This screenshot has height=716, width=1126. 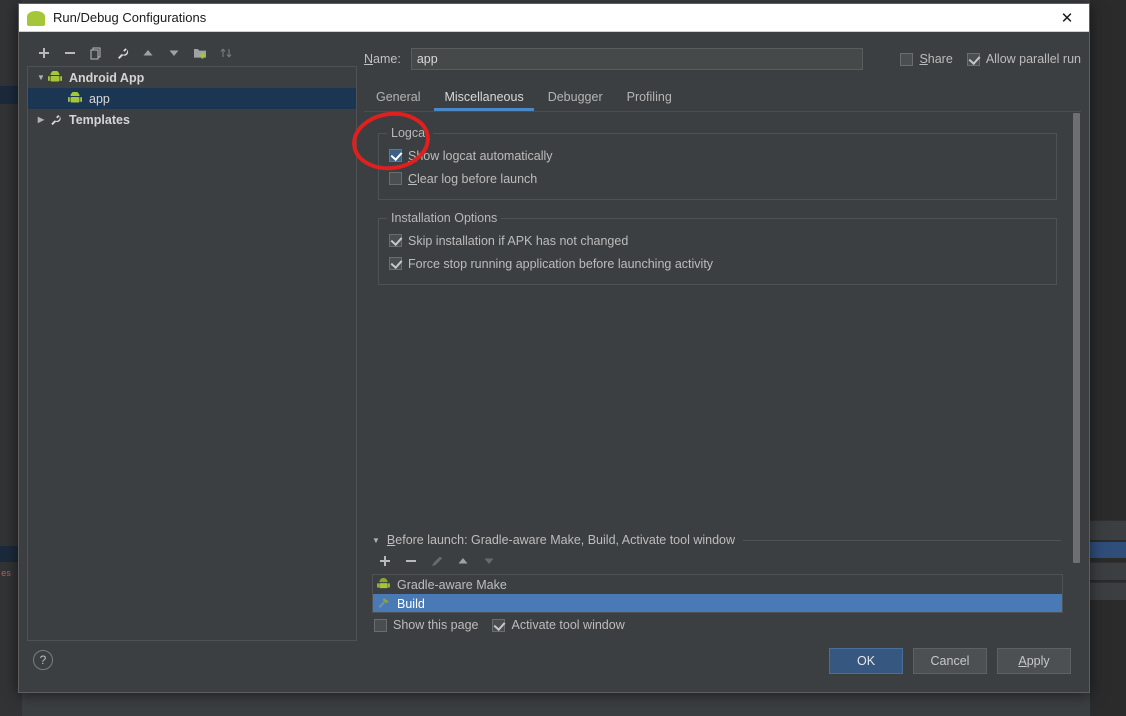 I want to click on before-launch-task: Build, so click(x=717, y=603).